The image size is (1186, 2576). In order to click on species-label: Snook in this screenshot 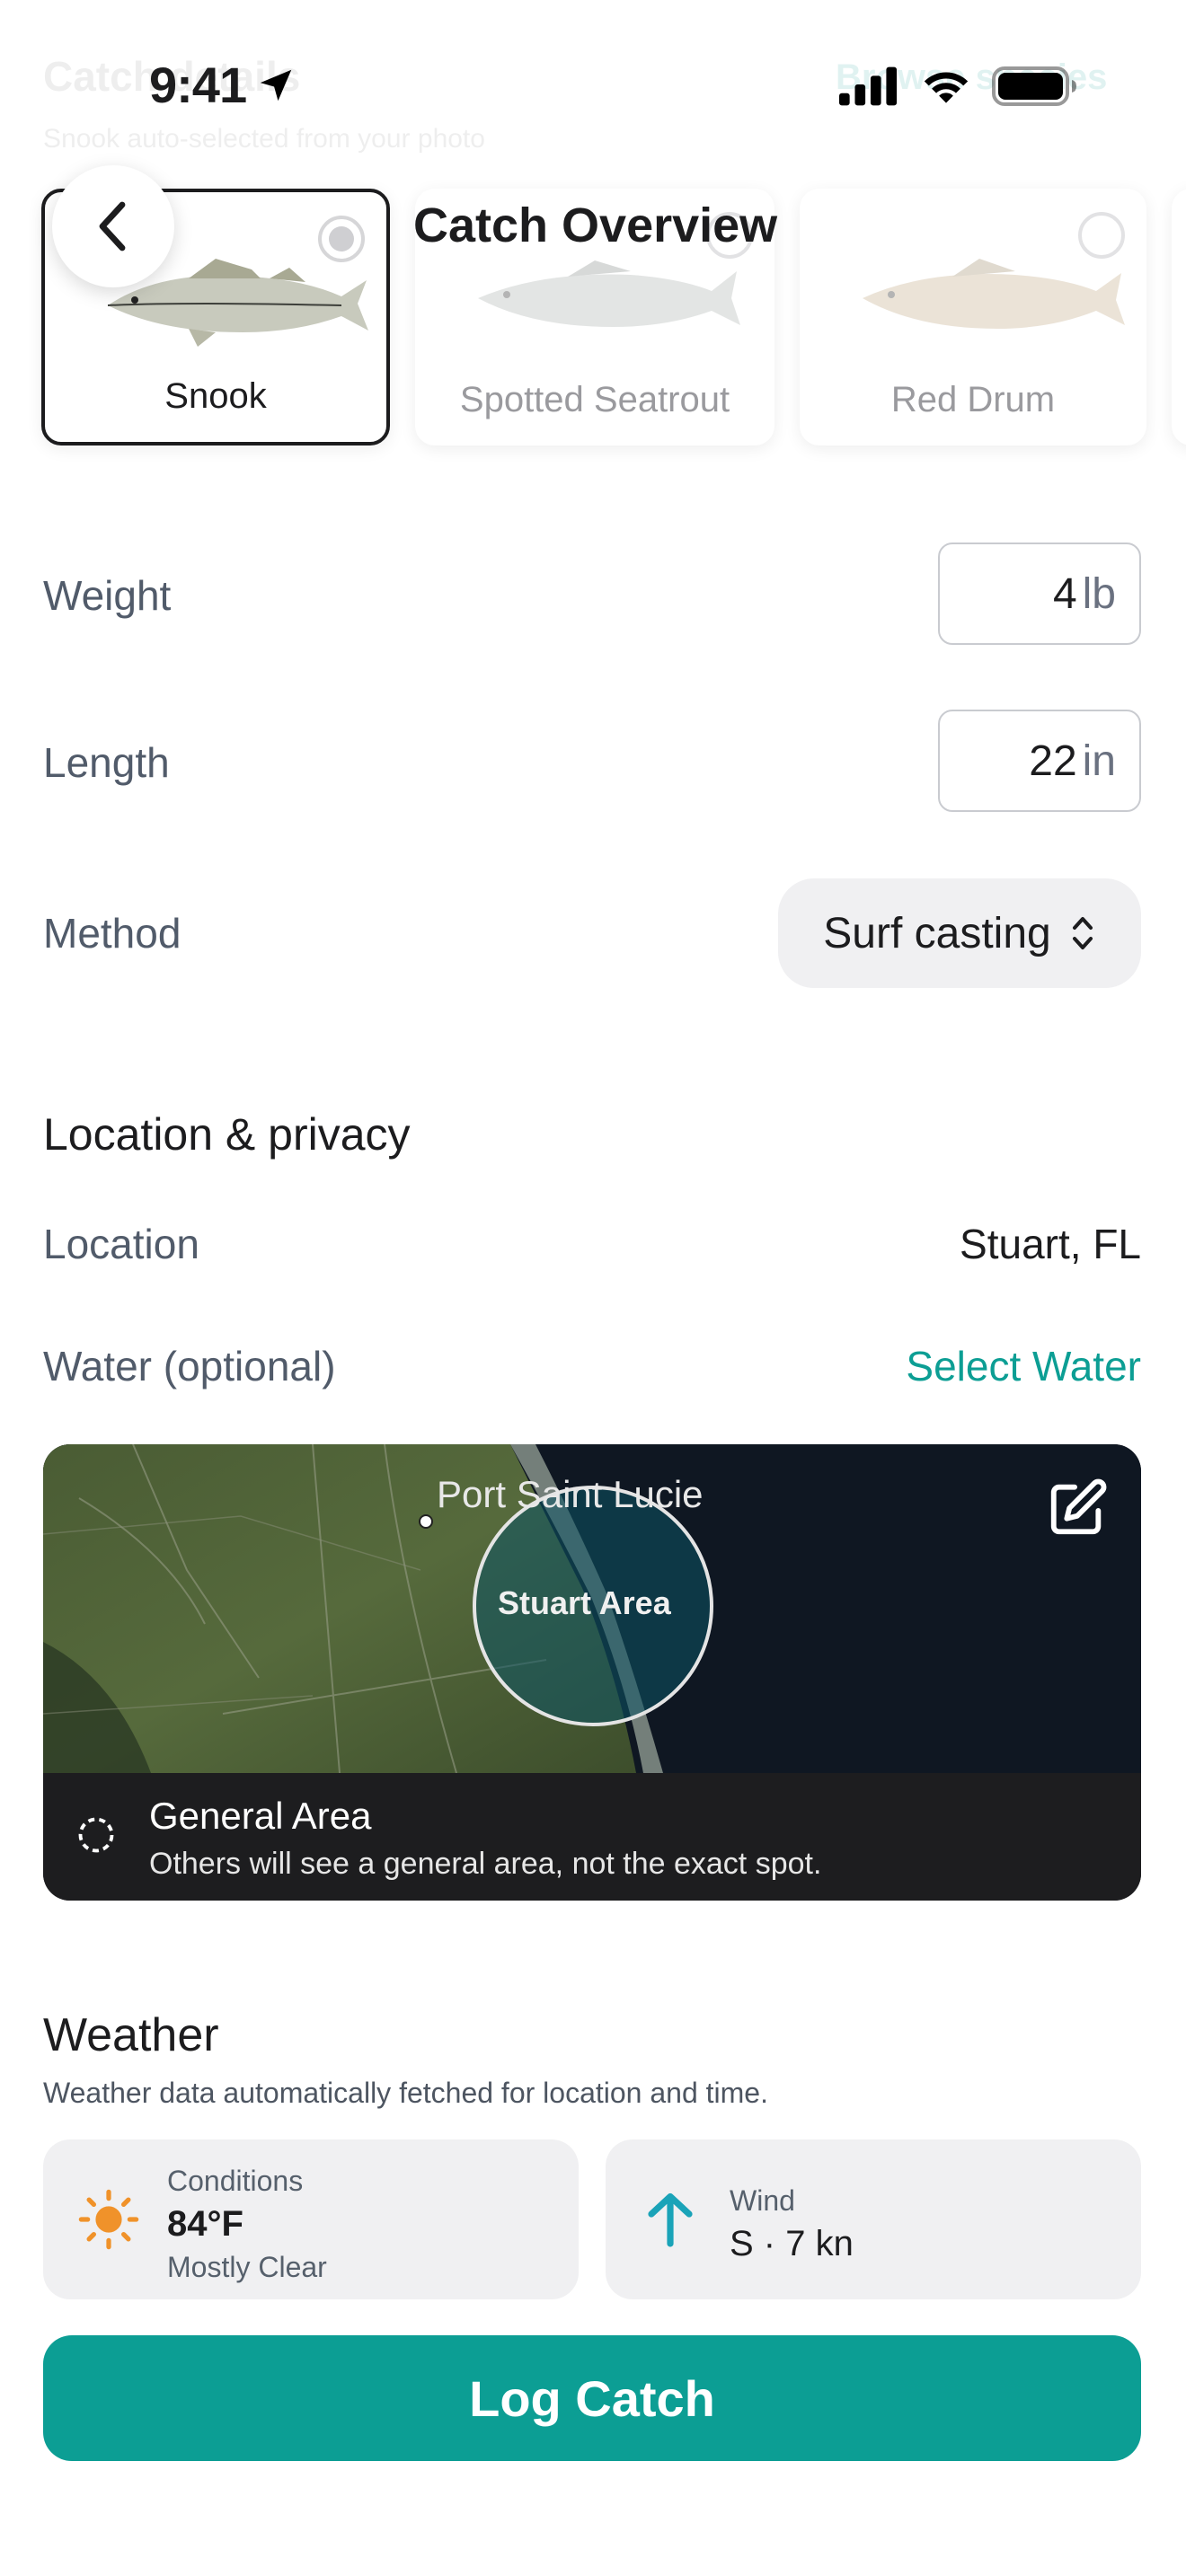, I will do `click(215, 396)`.